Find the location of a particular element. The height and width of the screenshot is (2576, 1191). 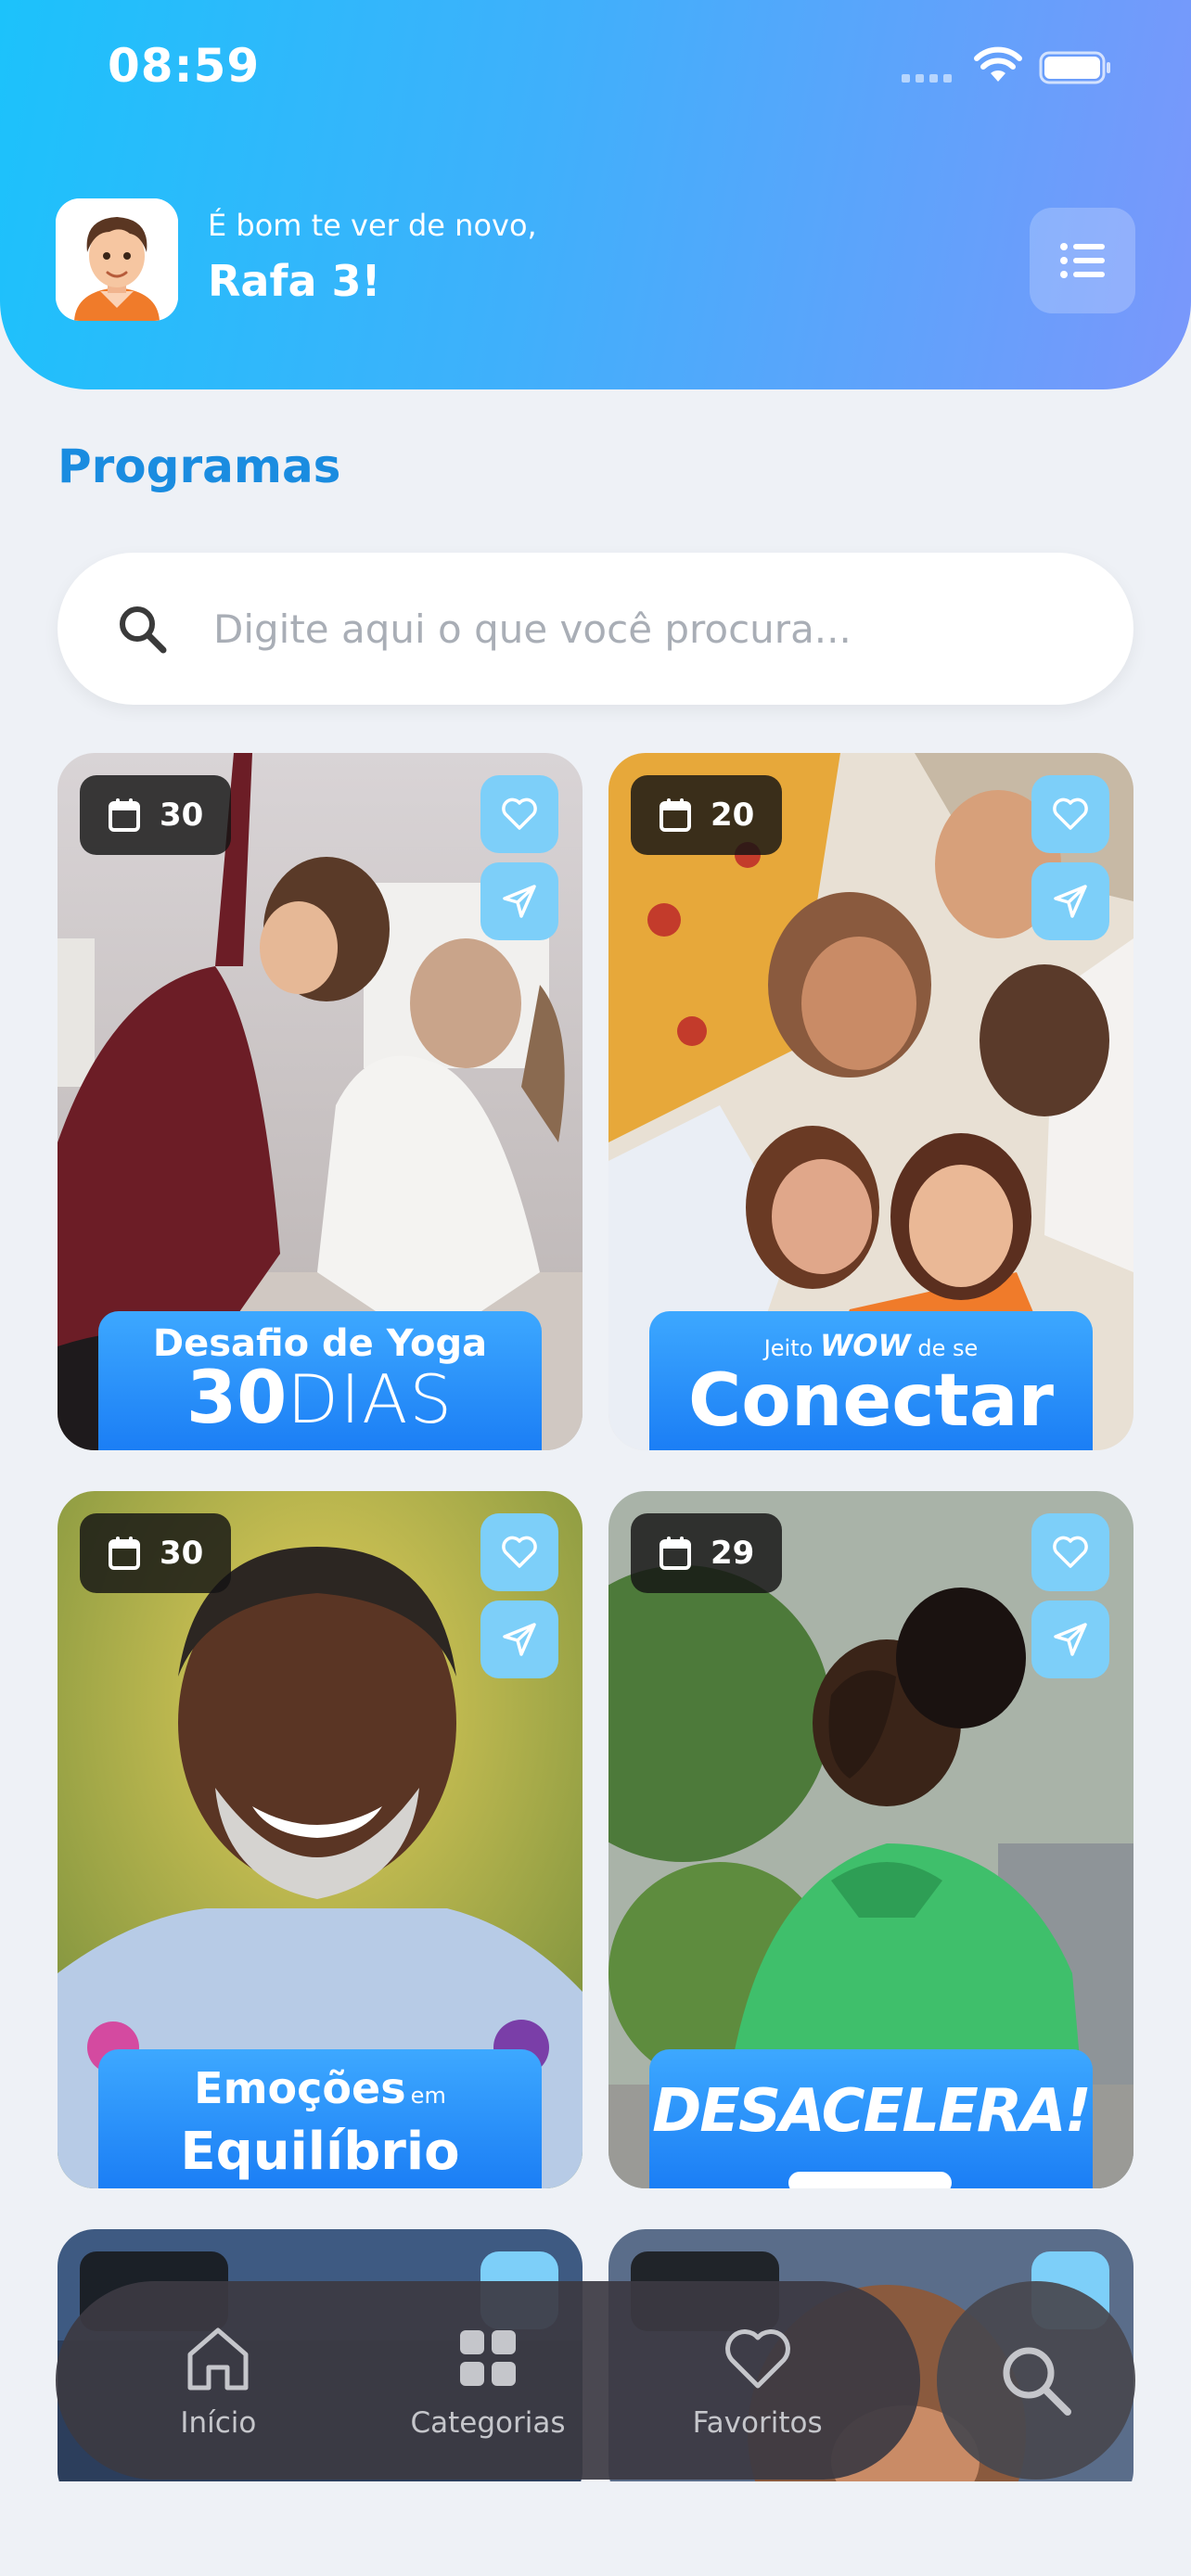

battery-icon is located at coordinates (1074, 67).